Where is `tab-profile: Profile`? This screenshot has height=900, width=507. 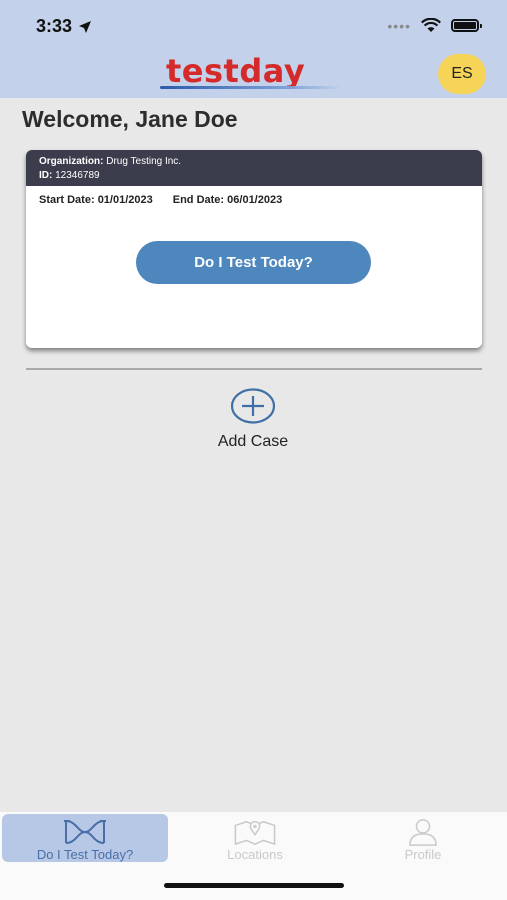 tab-profile: Profile is located at coordinates (423, 838).